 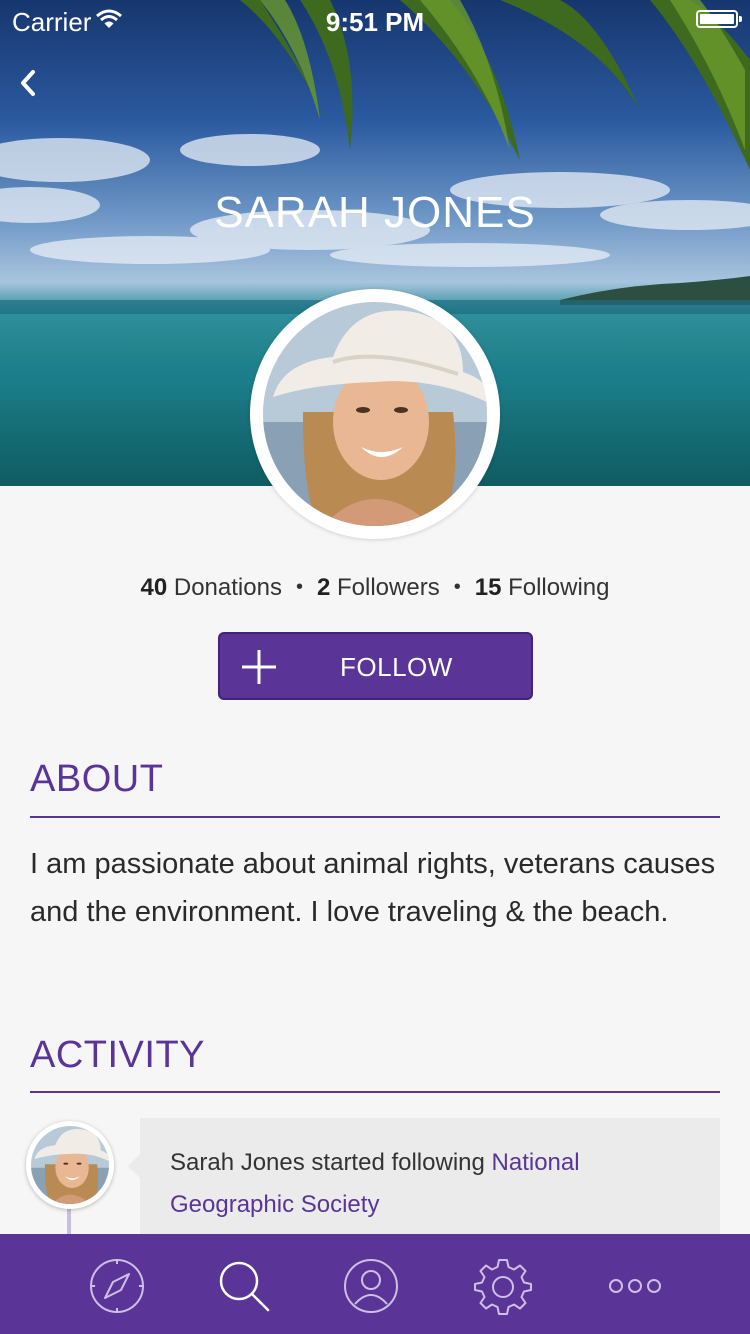 I want to click on status-bar: Carrier 9:51 PM, so click(x=375, y=20).